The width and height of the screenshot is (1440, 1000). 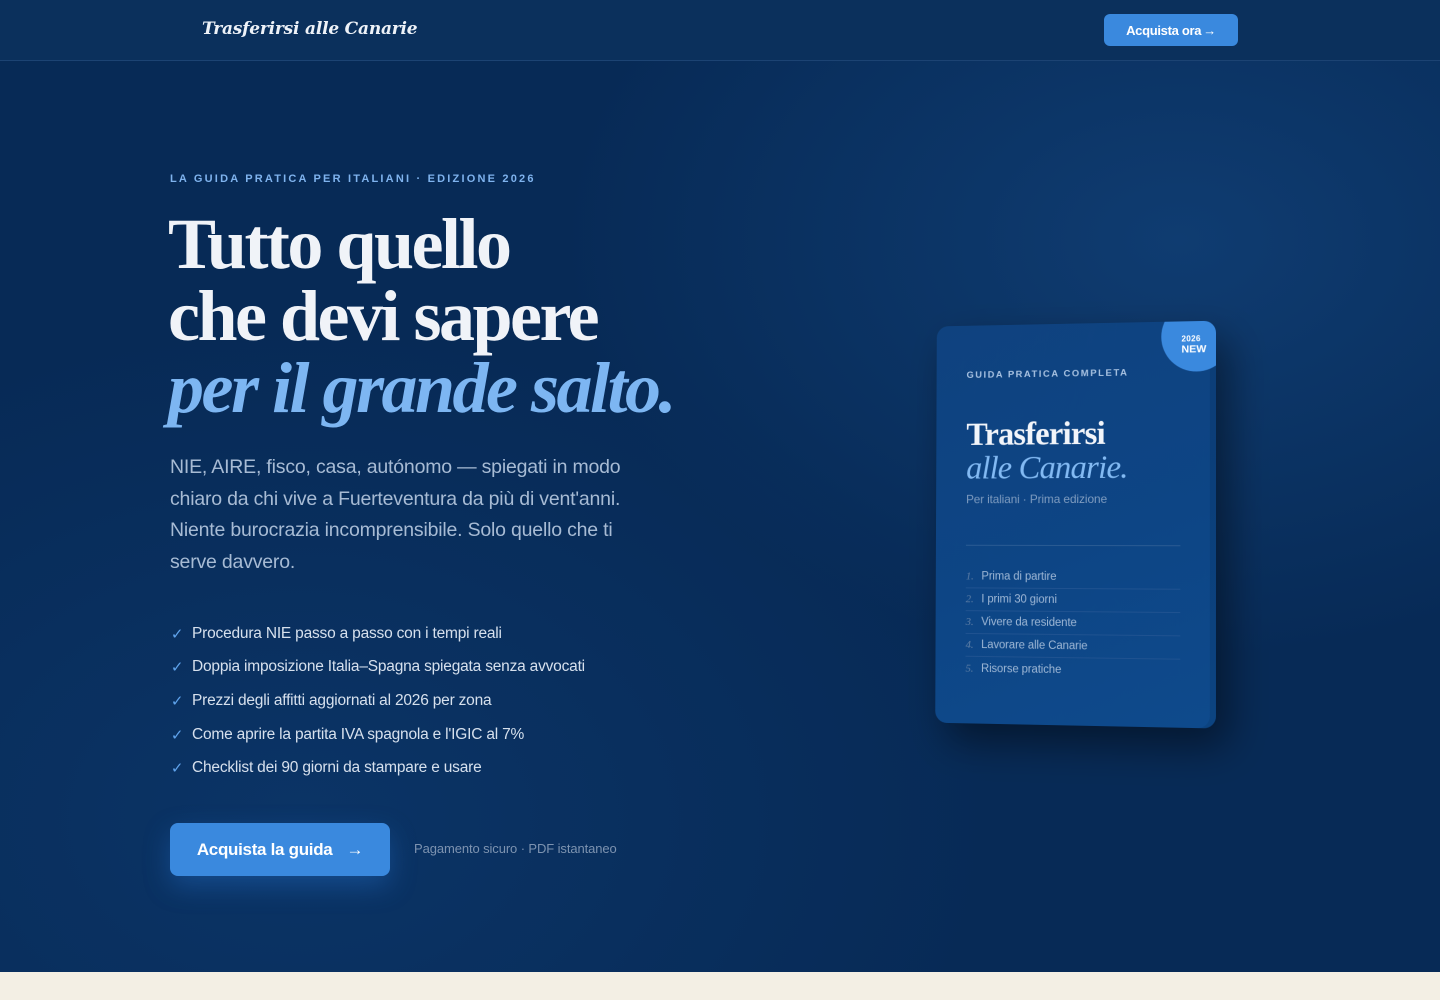 What do you see at coordinates (310, 29) in the screenshot?
I see `brand-logo: Trasferirsi alle Canarie` at bounding box center [310, 29].